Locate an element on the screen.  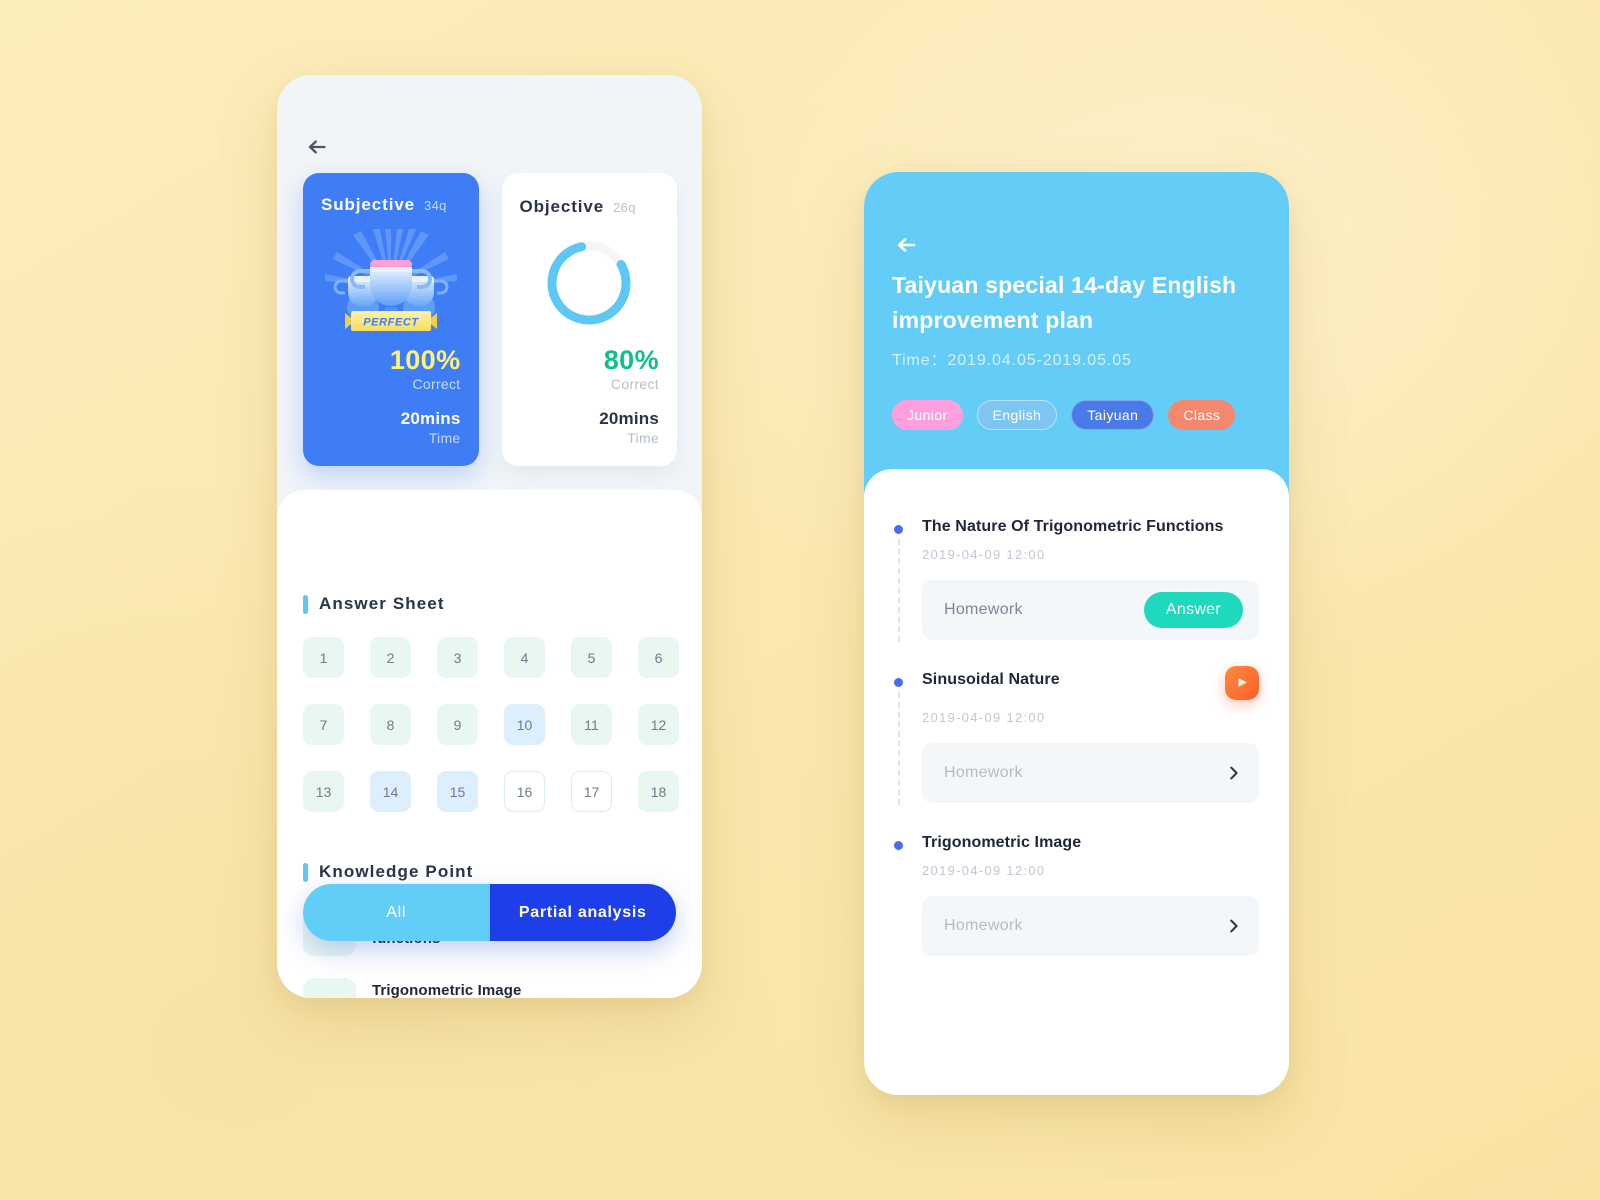
score-card-objective: Objective 26q 80% Correct 20mins Time is located at coordinates (589, 319).